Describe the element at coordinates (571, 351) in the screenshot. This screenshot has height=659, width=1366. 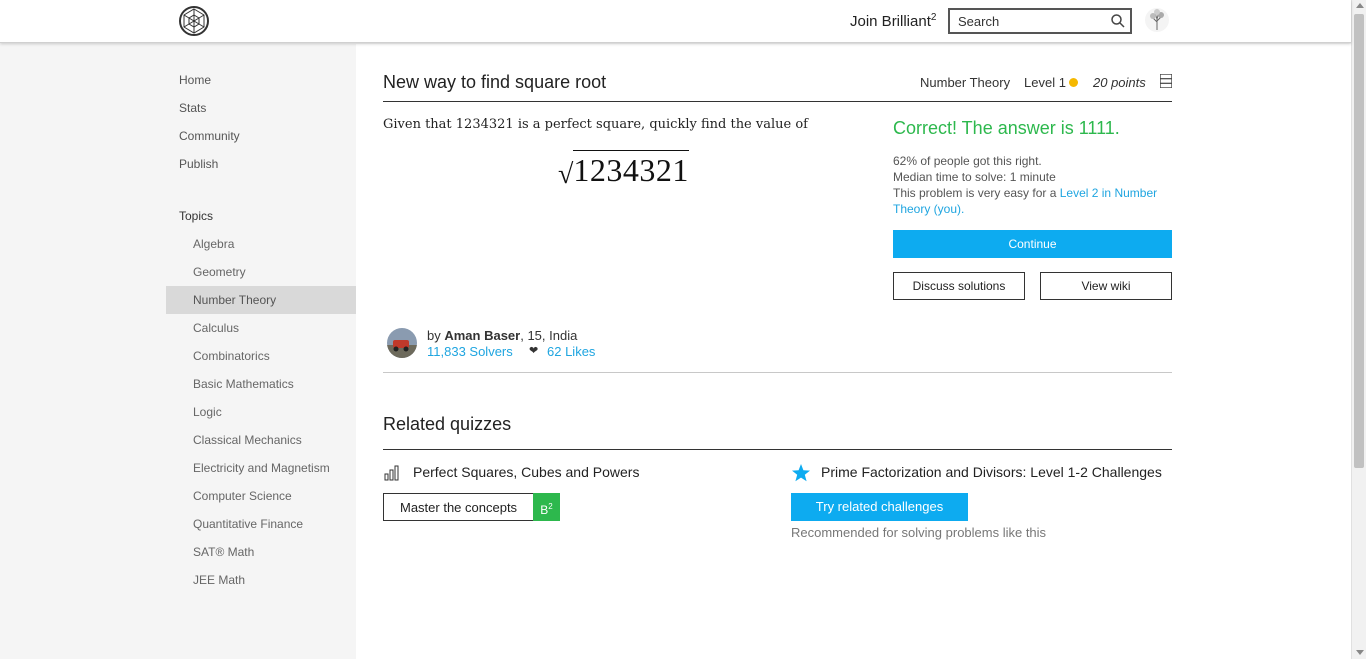
I see `likes-link: 62 Likes` at that location.